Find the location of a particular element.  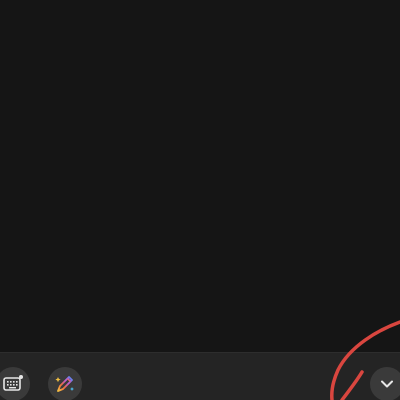

keyboard-button is located at coordinates (15, 383).